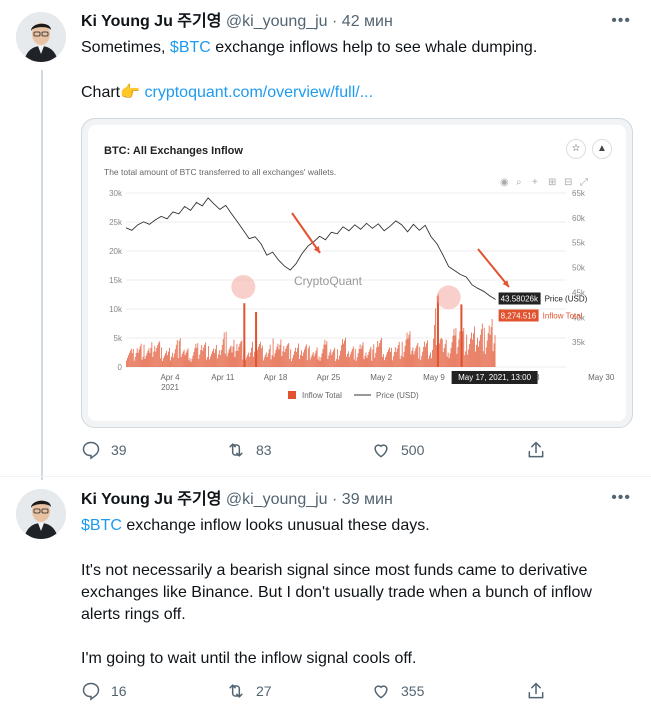 This screenshot has height=713, width=651. I want to click on retweet-button: 27, so click(249, 691).